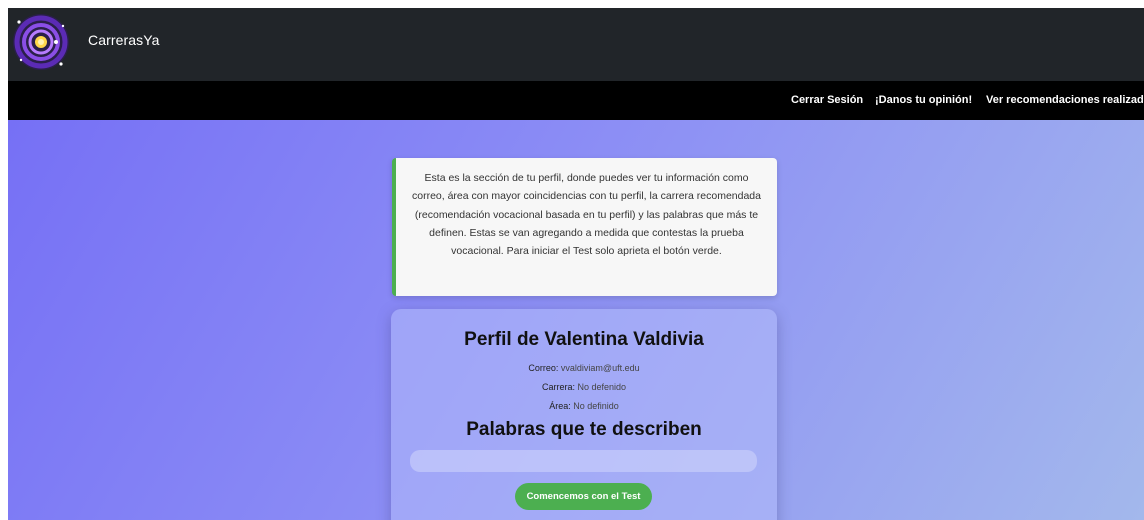 This screenshot has height=520, width=1144. Describe the element at coordinates (543, 368) in the screenshot. I see `email-label: Correo:` at that location.